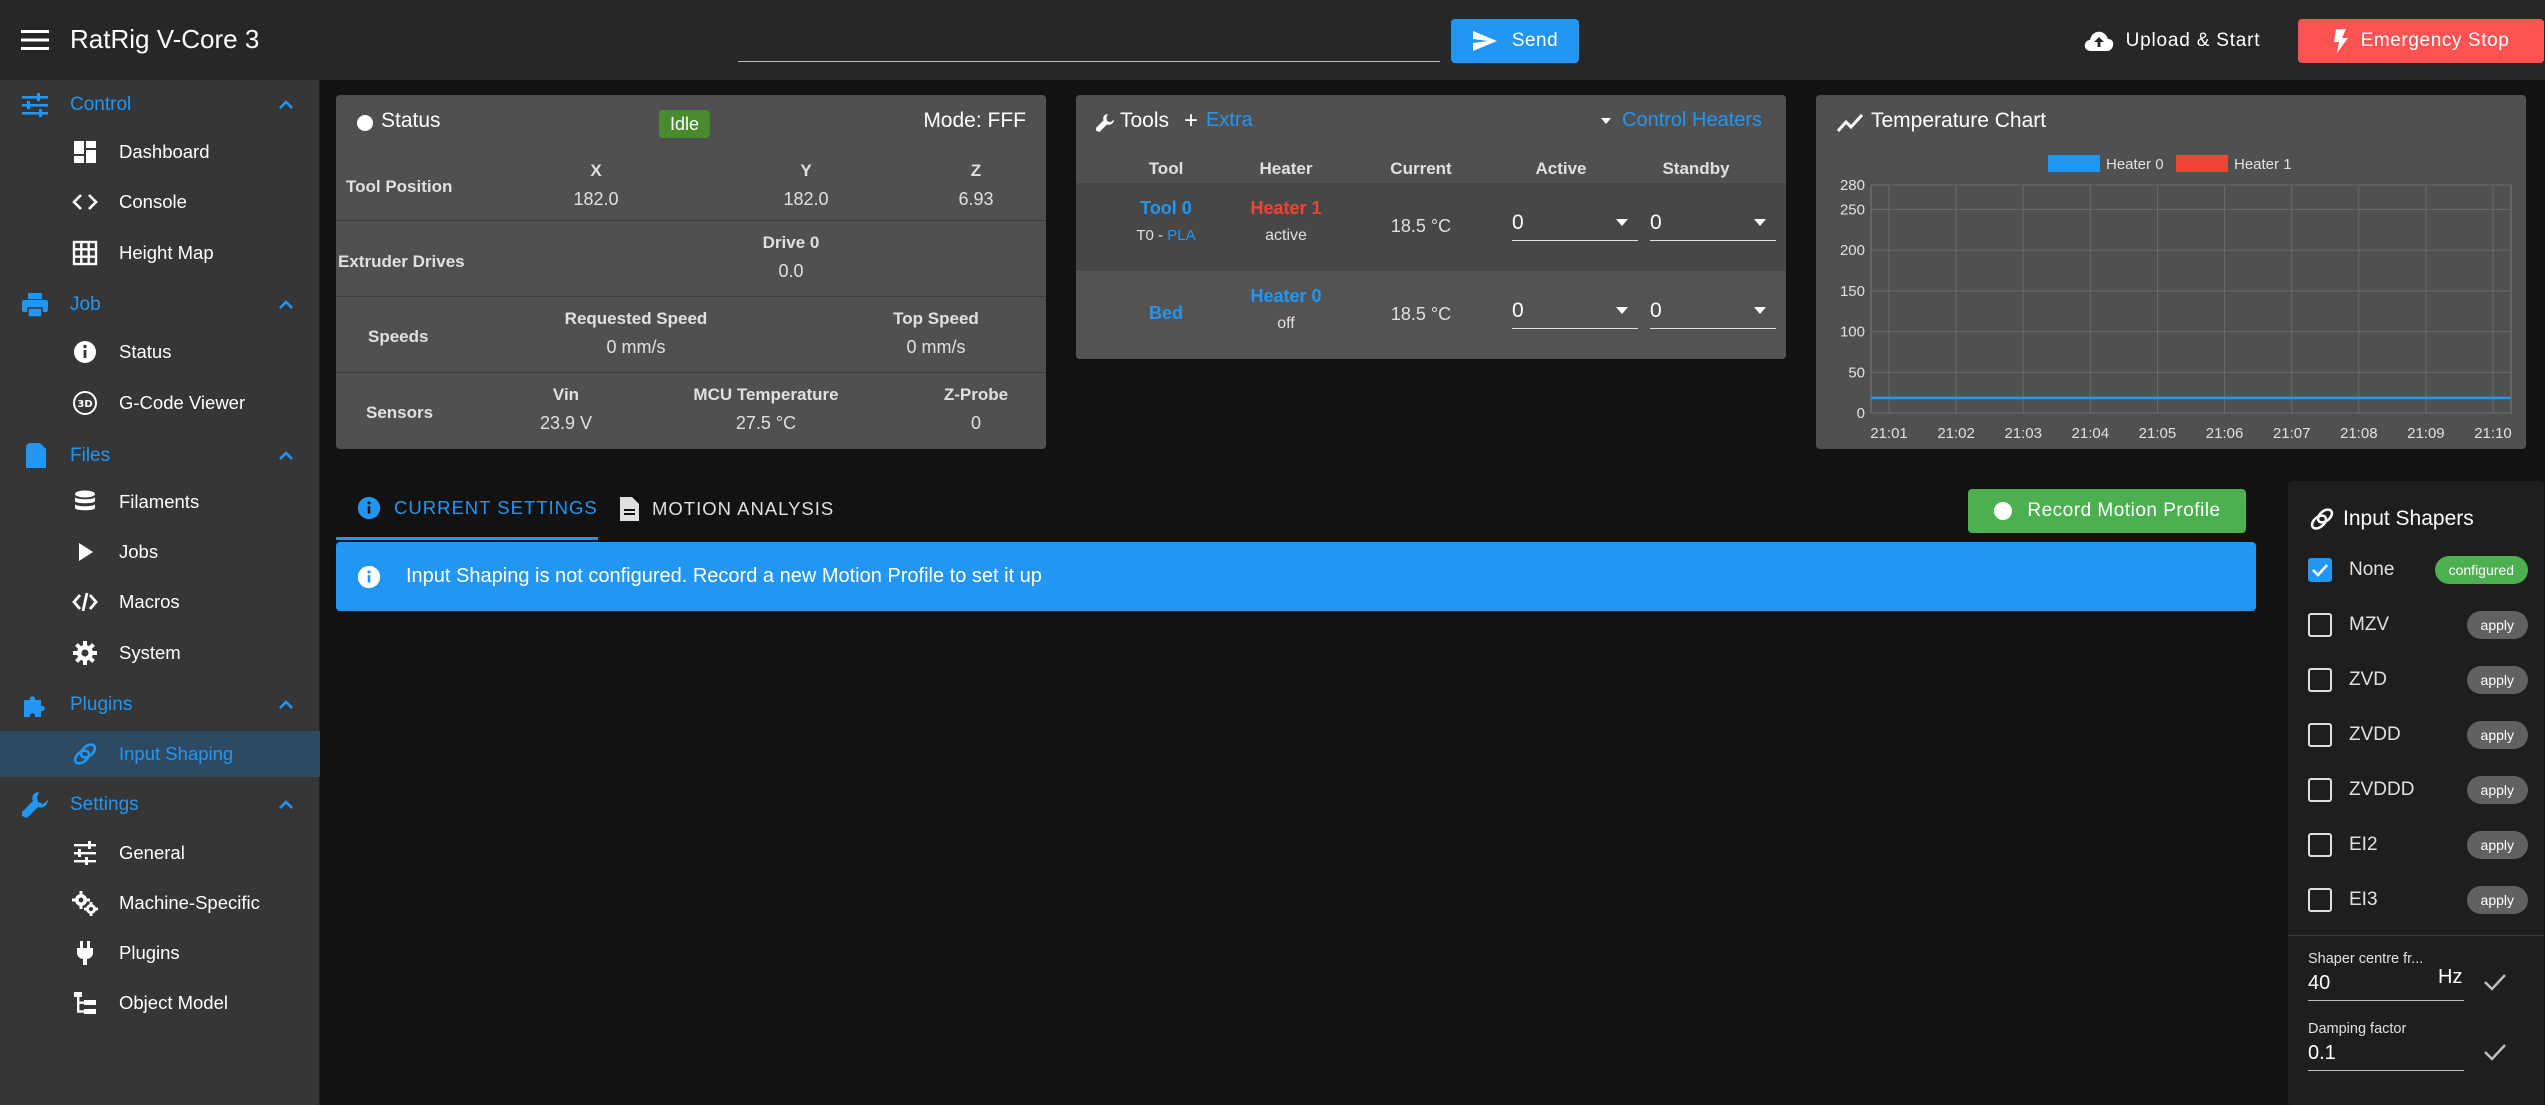 The height and width of the screenshot is (1105, 2545). I want to click on macro-icon, so click(85, 602).